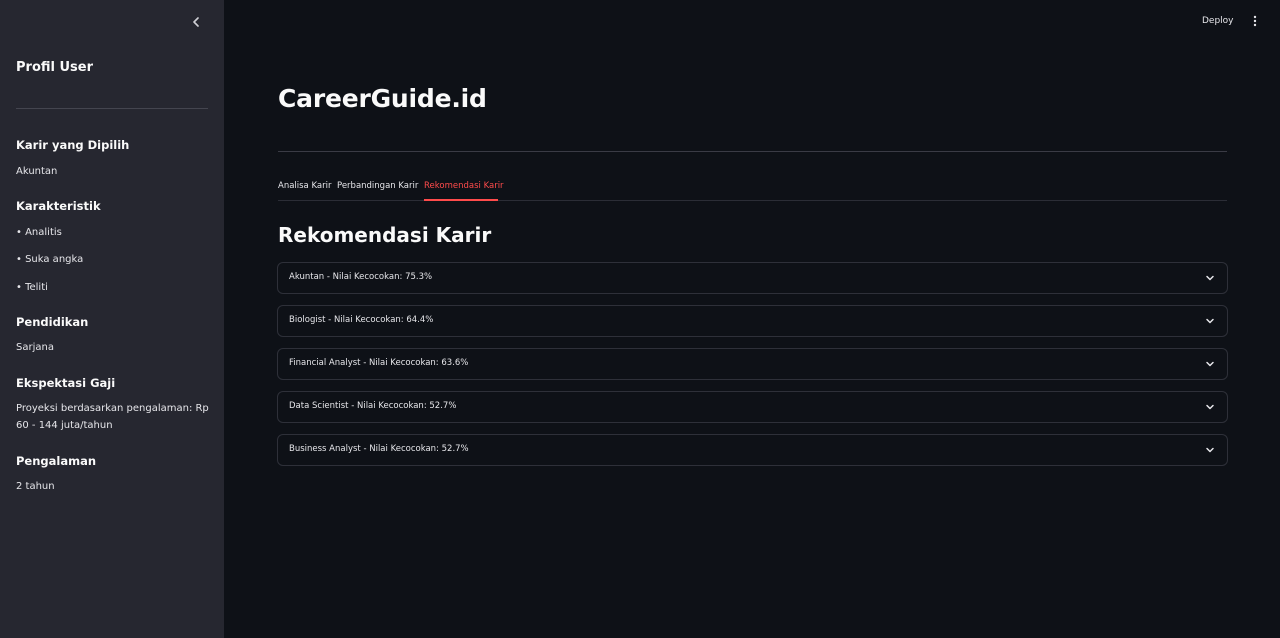  Describe the element at coordinates (1218, 21) in the screenshot. I see `deploy-button: Deploy` at that location.